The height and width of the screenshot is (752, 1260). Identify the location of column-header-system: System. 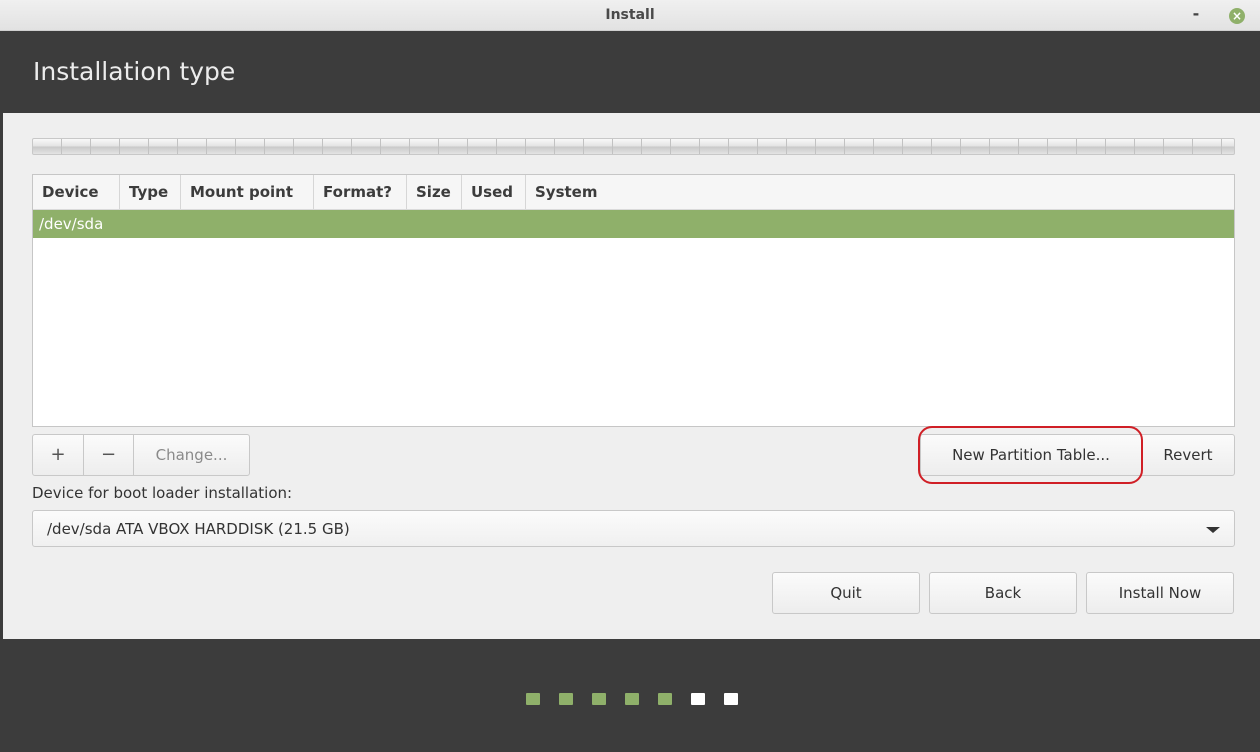
(566, 192).